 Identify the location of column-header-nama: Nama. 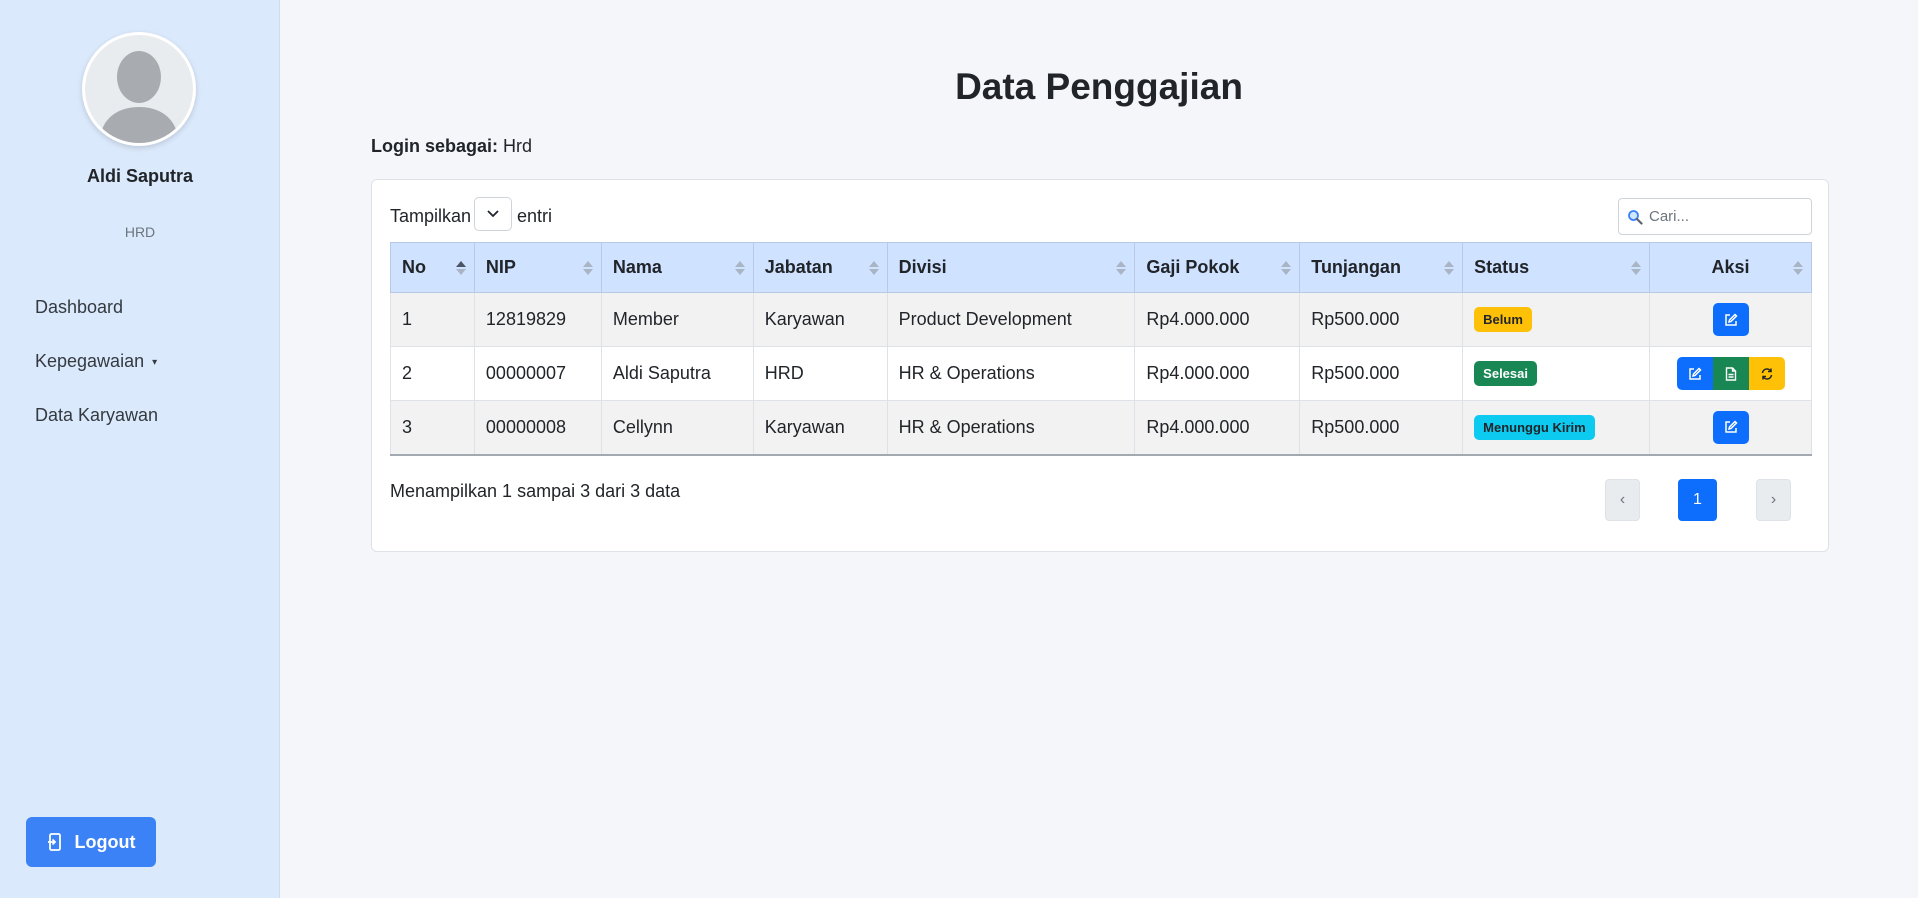
(677, 267).